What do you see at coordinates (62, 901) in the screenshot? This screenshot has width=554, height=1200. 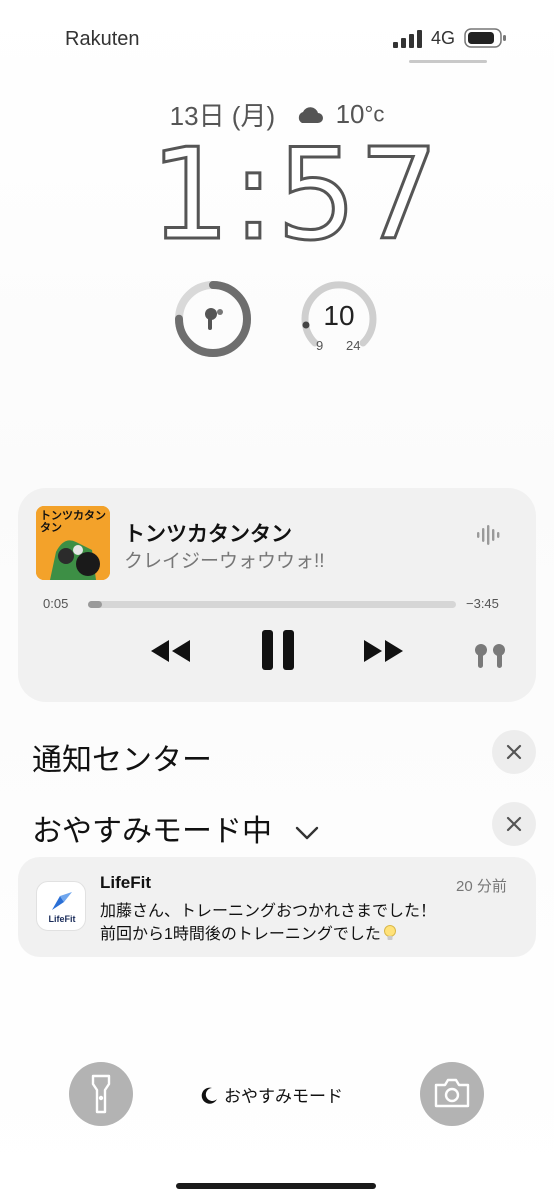 I see `lifefit-logo` at bounding box center [62, 901].